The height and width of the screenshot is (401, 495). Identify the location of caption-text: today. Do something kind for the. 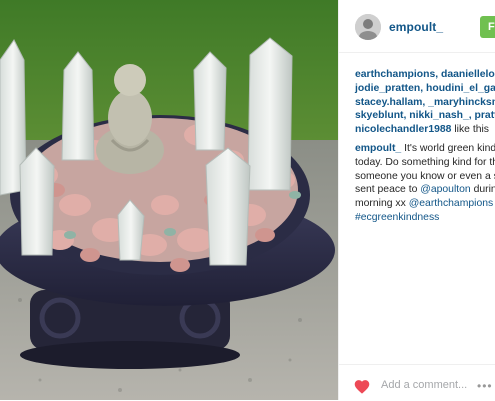
(425, 162).